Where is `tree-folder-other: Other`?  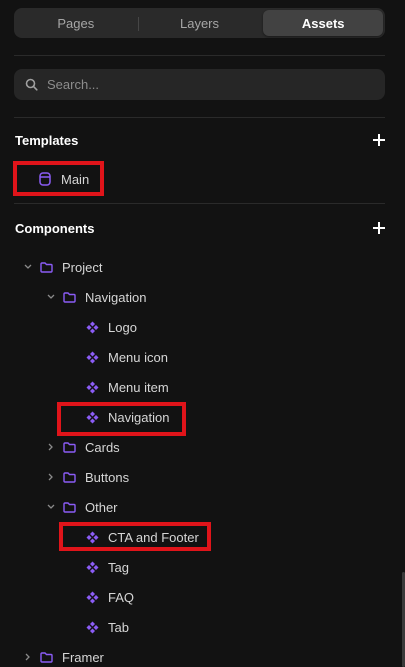 tree-folder-other: Other is located at coordinates (81, 507).